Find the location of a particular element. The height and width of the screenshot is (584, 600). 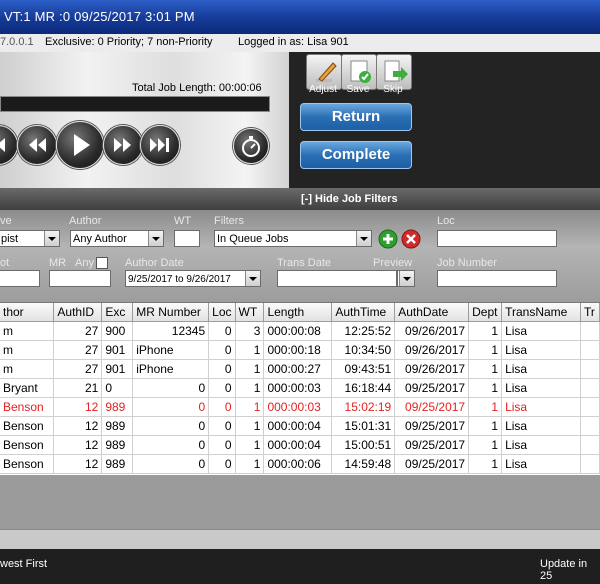

cell-authid: 21 is located at coordinates (78, 388).